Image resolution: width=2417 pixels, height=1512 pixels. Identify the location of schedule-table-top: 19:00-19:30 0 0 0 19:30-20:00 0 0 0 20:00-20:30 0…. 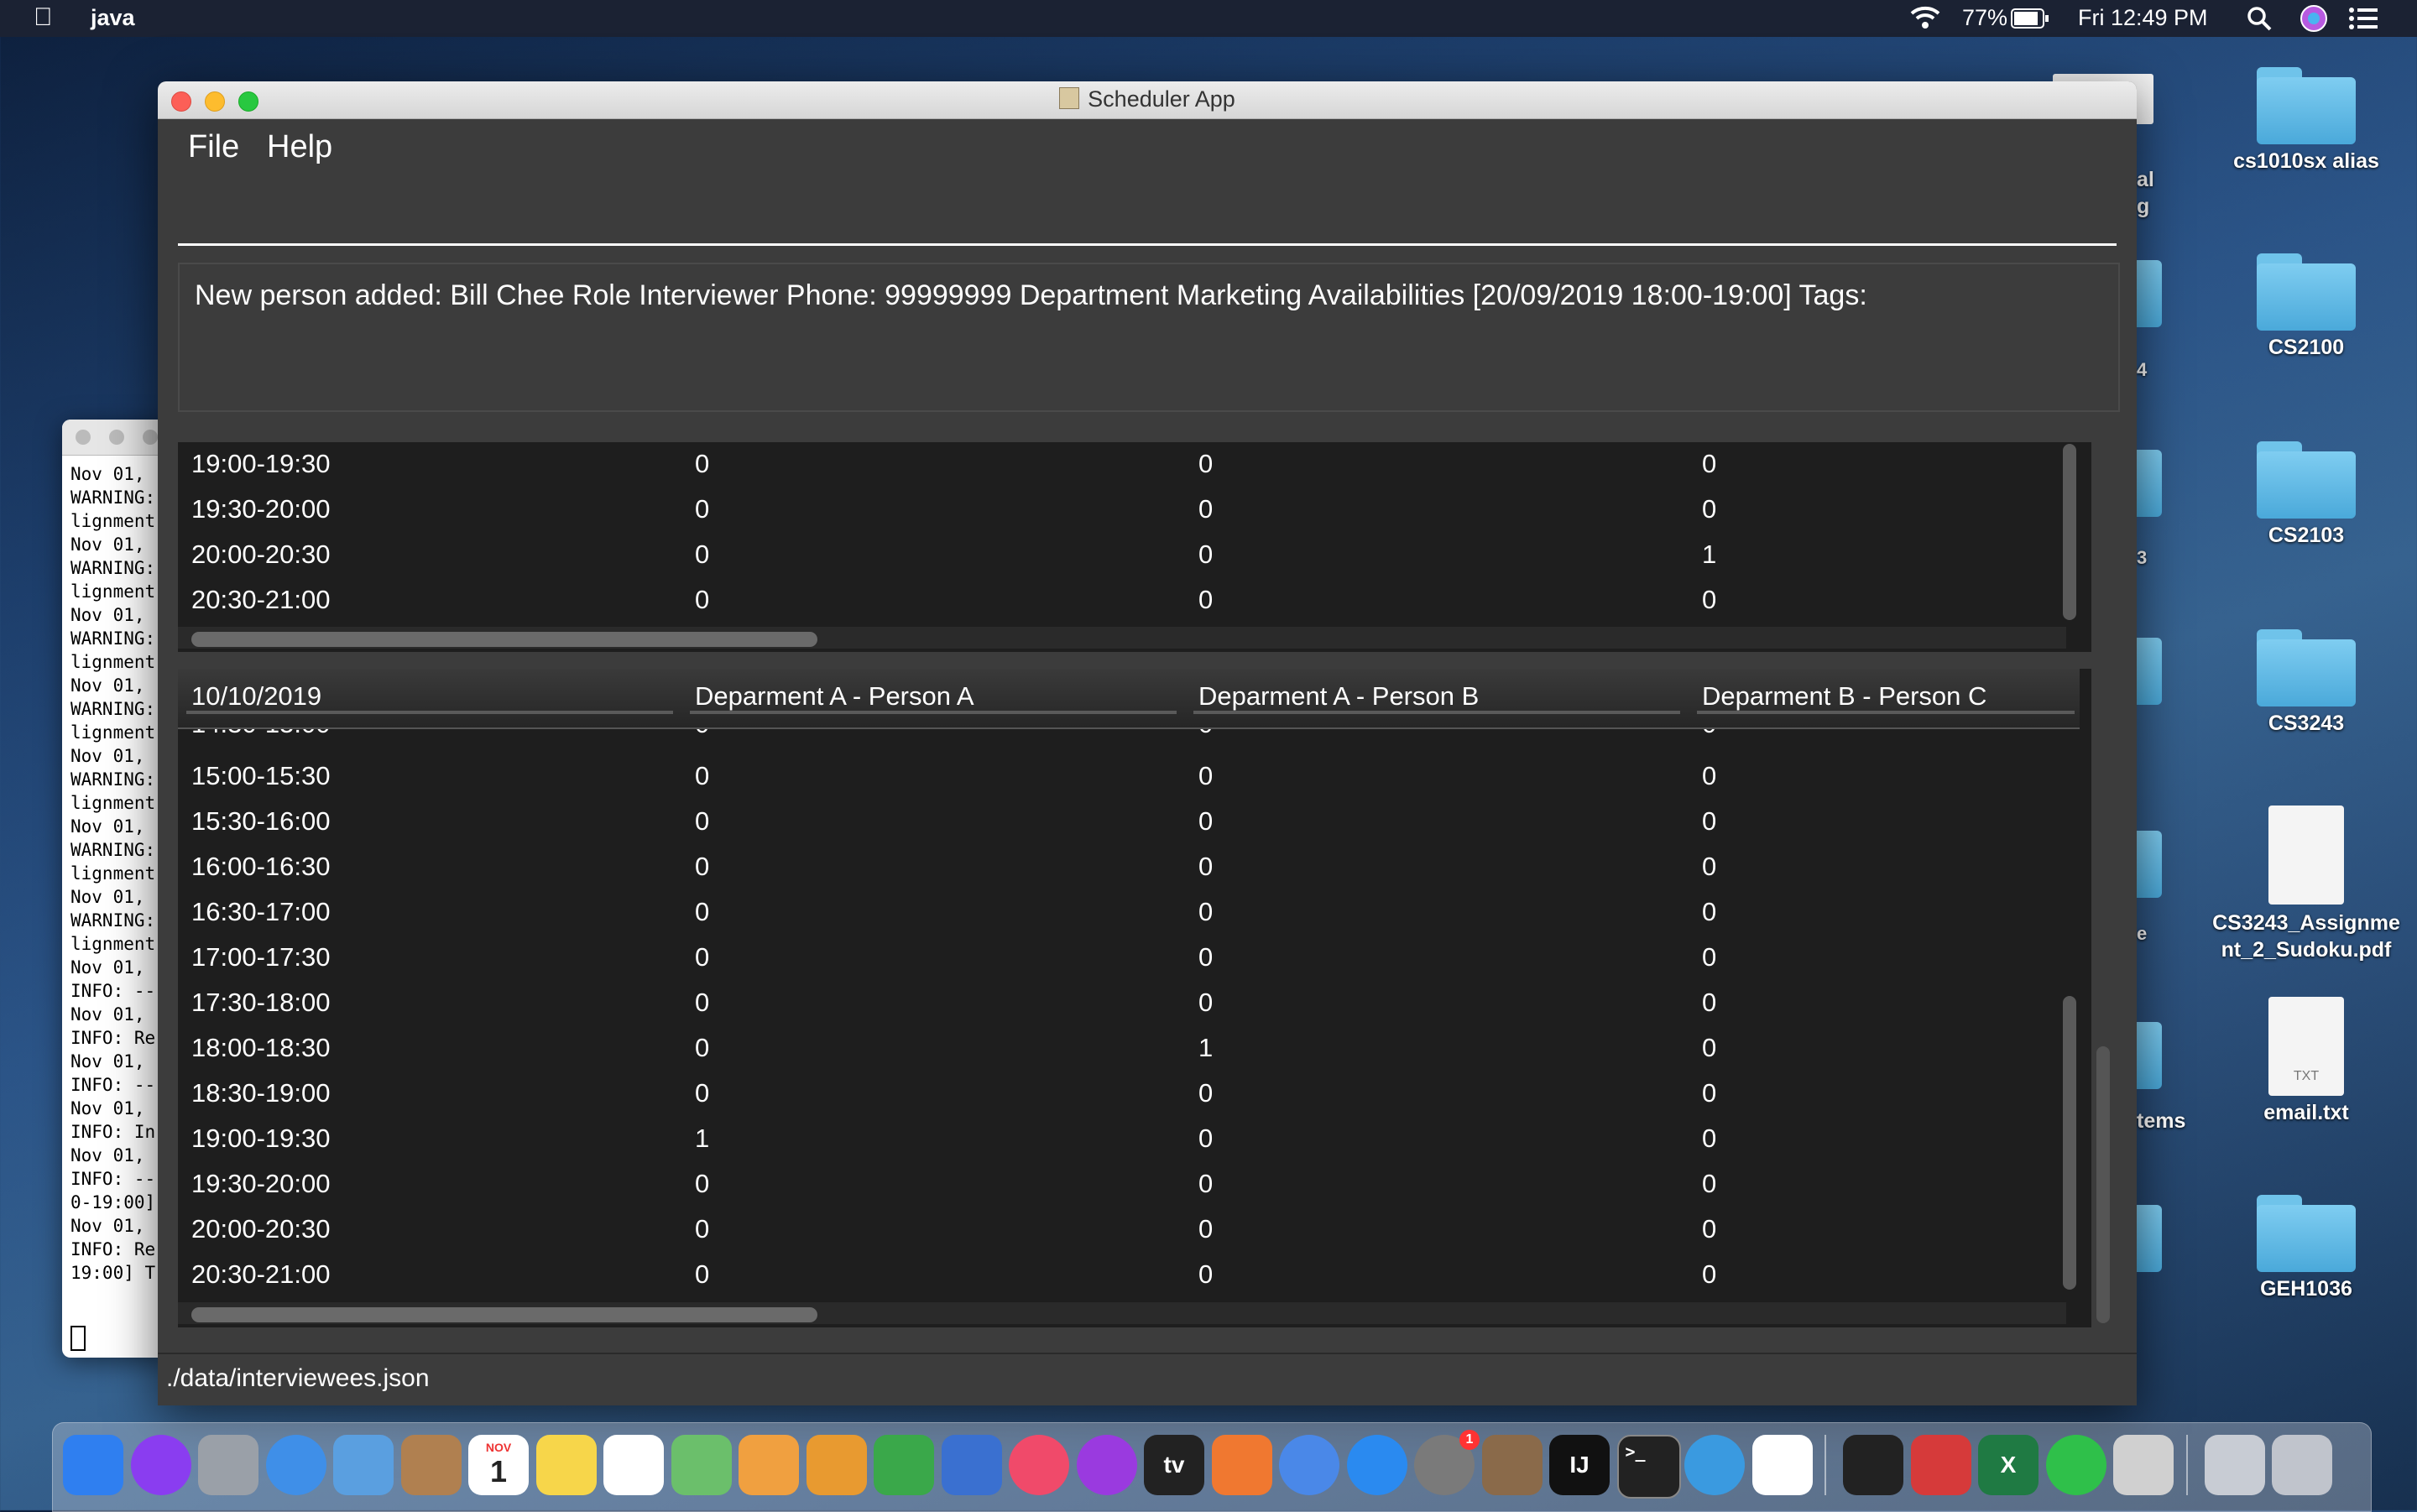
(1134, 547).